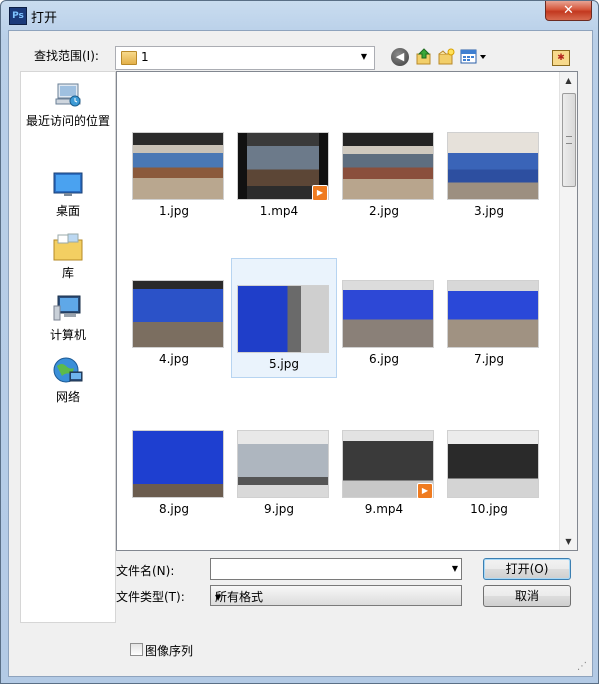 The height and width of the screenshot is (684, 599). Describe the element at coordinates (150, 597) in the screenshot. I see `filetype-label: 文件类型(T):` at that location.